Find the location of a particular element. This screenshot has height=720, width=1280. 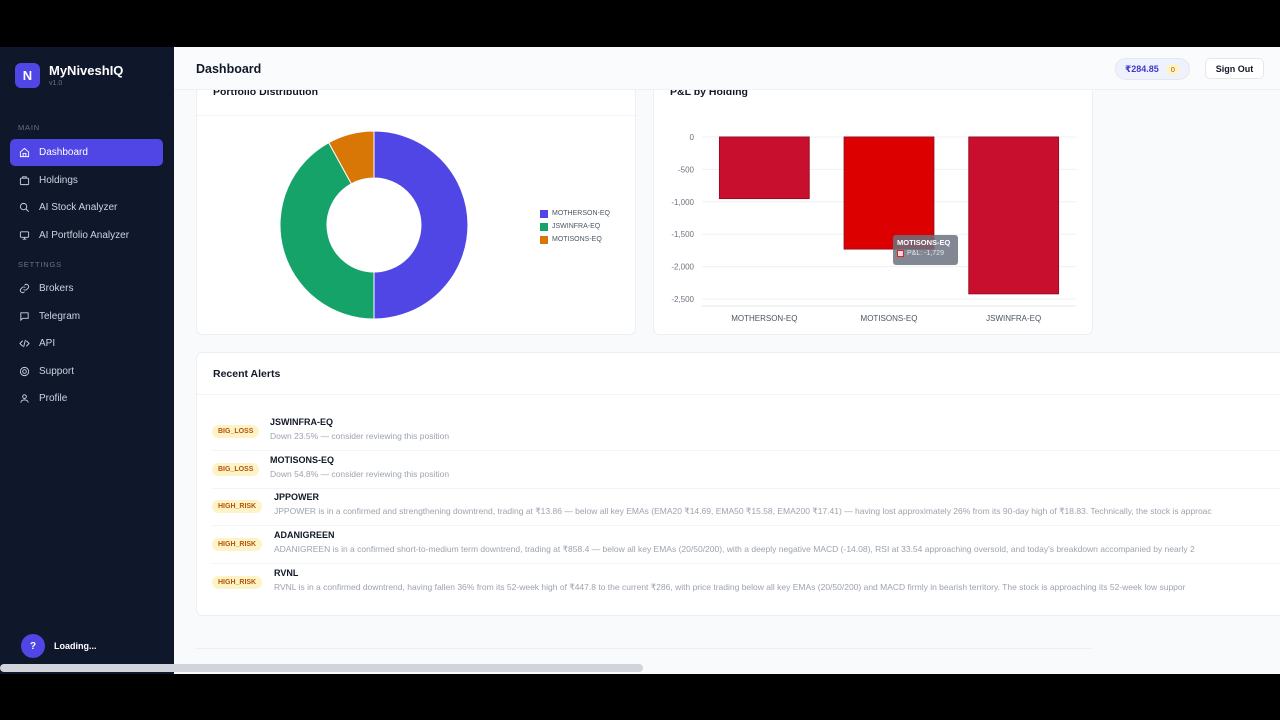

home-icon is located at coordinates (24, 152).